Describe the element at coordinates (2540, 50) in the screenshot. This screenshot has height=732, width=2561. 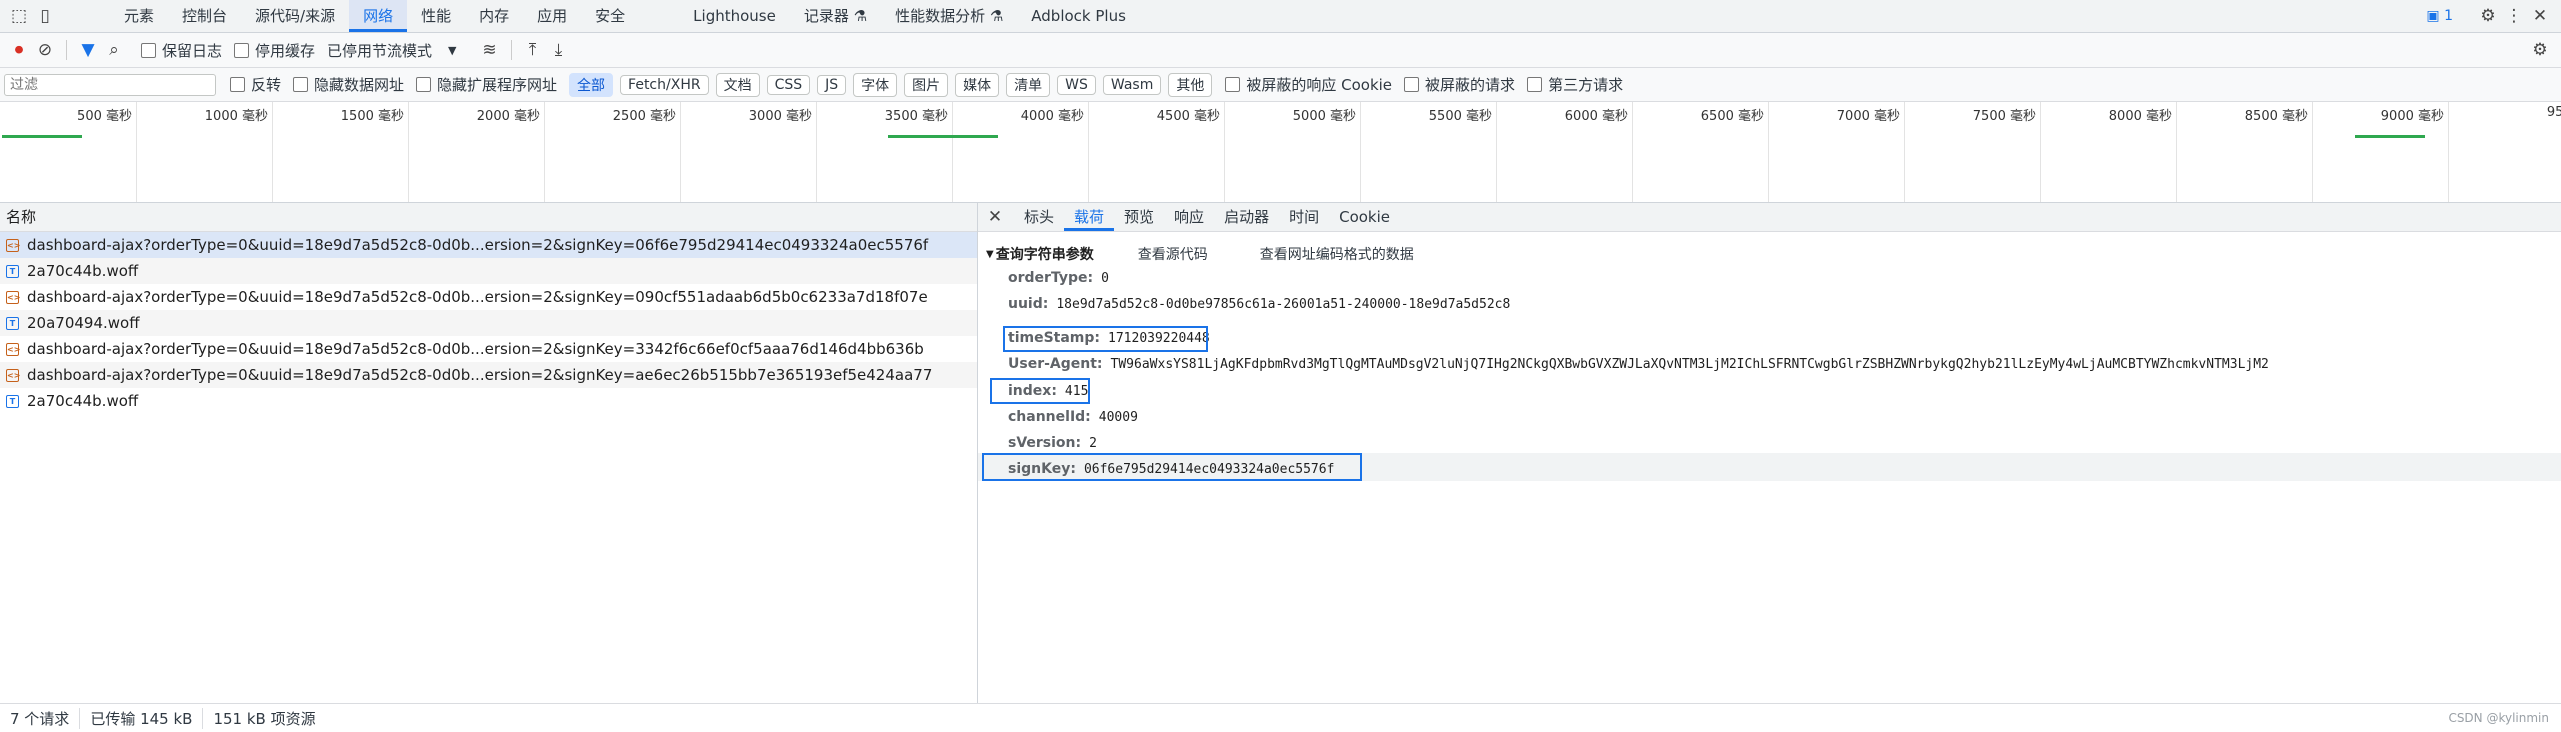
I see `network-settings-icon: ⚙` at that location.